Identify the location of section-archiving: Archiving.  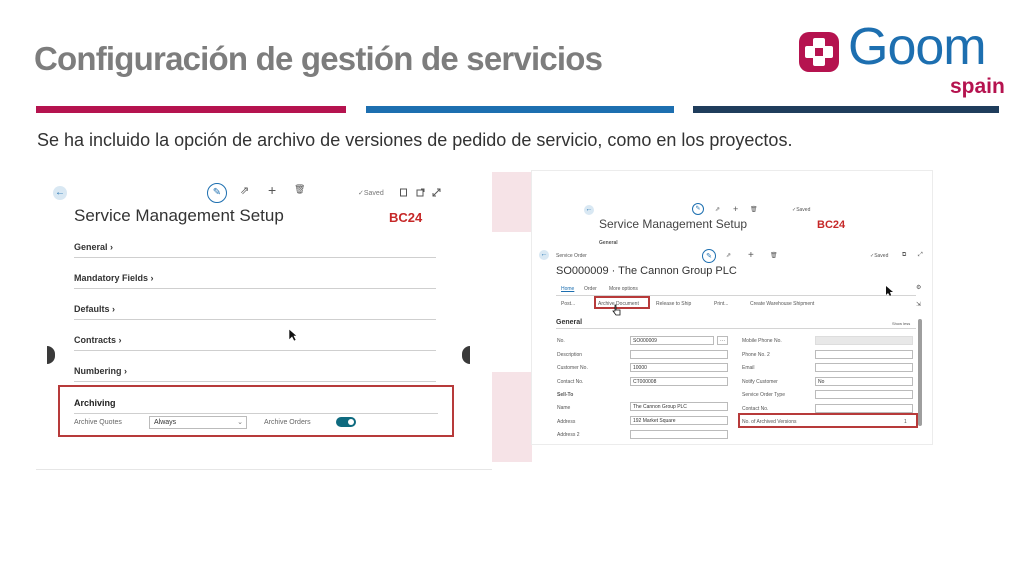
(256, 406).